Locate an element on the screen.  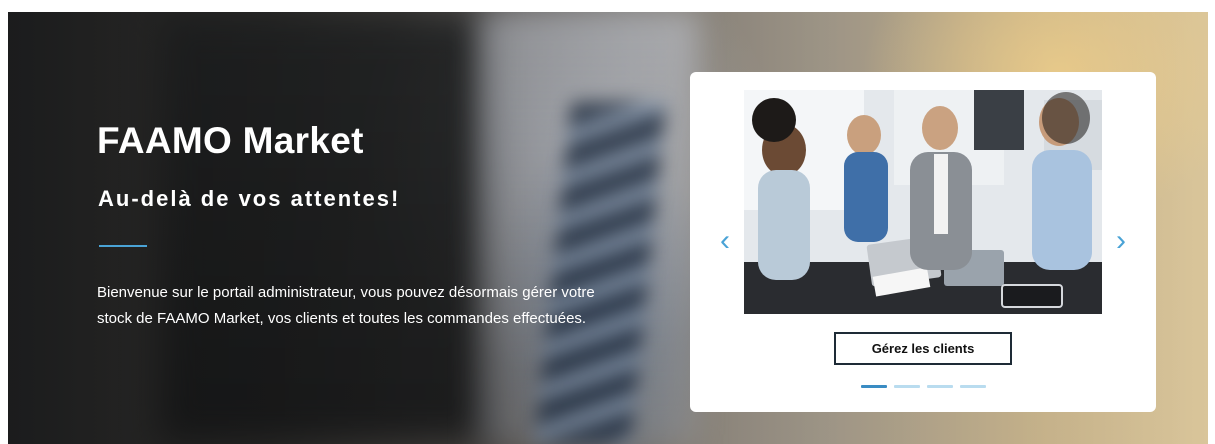
hero-subtitle: Au-delà de vos attentes! is located at coordinates (249, 198).